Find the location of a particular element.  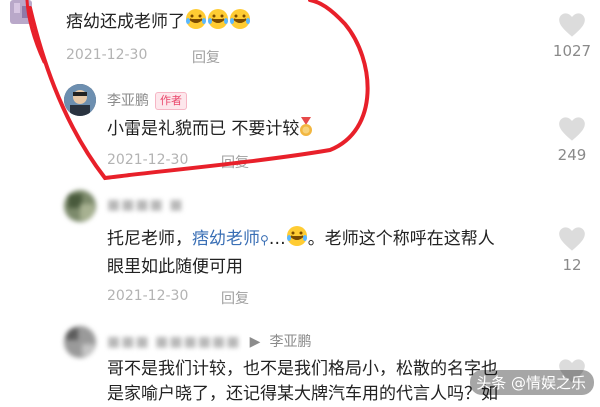

comment-1-reply-button: 回复 is located at coordinates (206, 57).